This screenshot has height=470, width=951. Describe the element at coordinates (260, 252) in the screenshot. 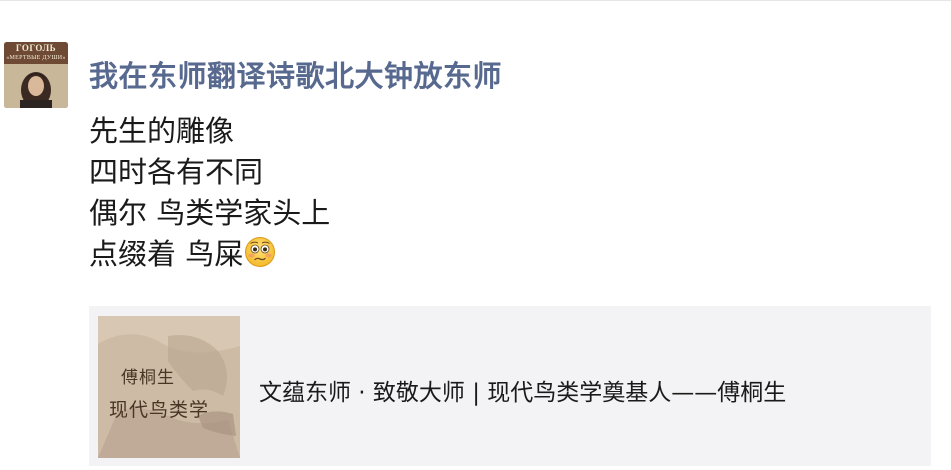

I see `flushed-face-emoji-icon` at that location.